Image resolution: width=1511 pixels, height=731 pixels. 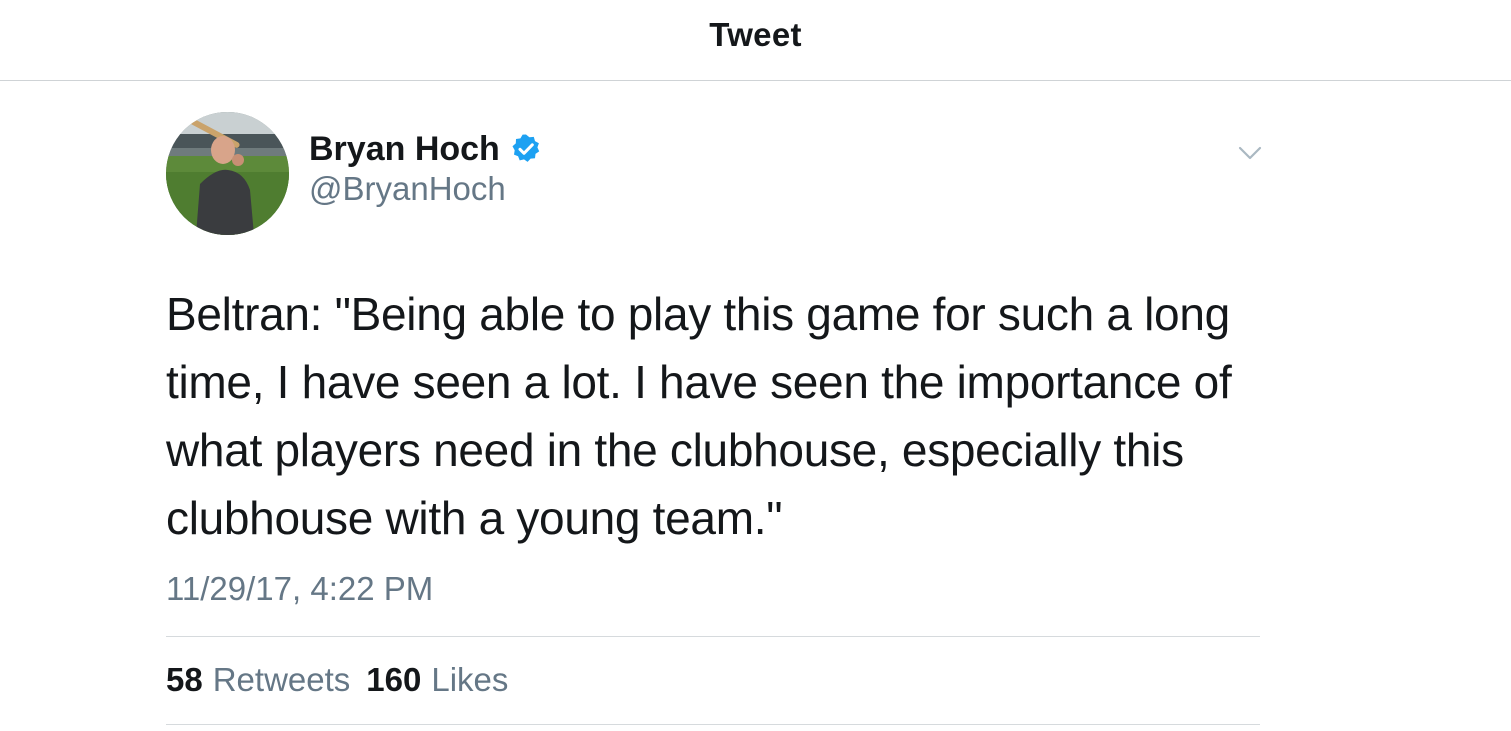 What do you see at coordinates (404, 149) in the screenshot?
I see `display-name: Bryan Hoch` at bounding box center [404, 149].